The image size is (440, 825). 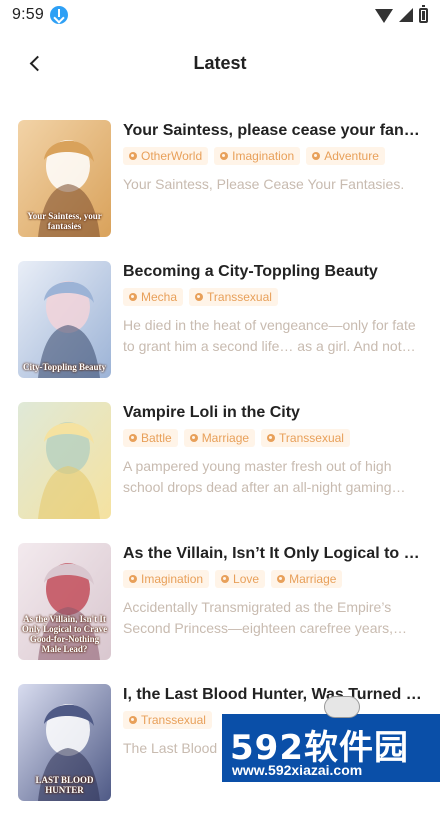 I want to click on book-cover-title-art: LAST BLOOD HUNTER, so click(x=64, y=785).